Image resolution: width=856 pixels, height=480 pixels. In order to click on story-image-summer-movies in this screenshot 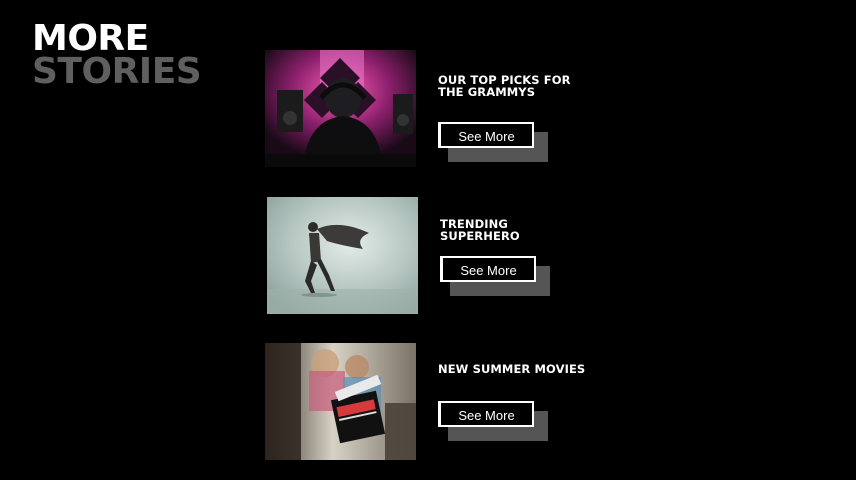, I will do `click(340, 401)`.